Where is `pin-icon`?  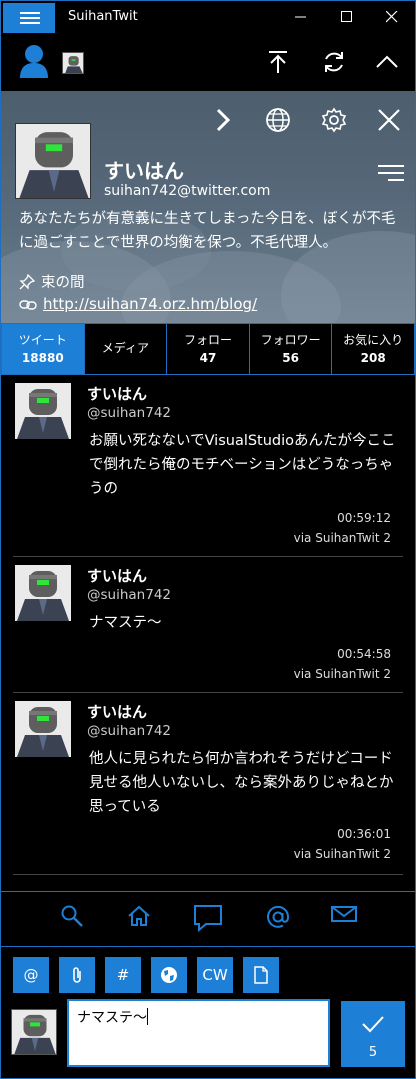
pin-icon is located at coordinates (27, 281).